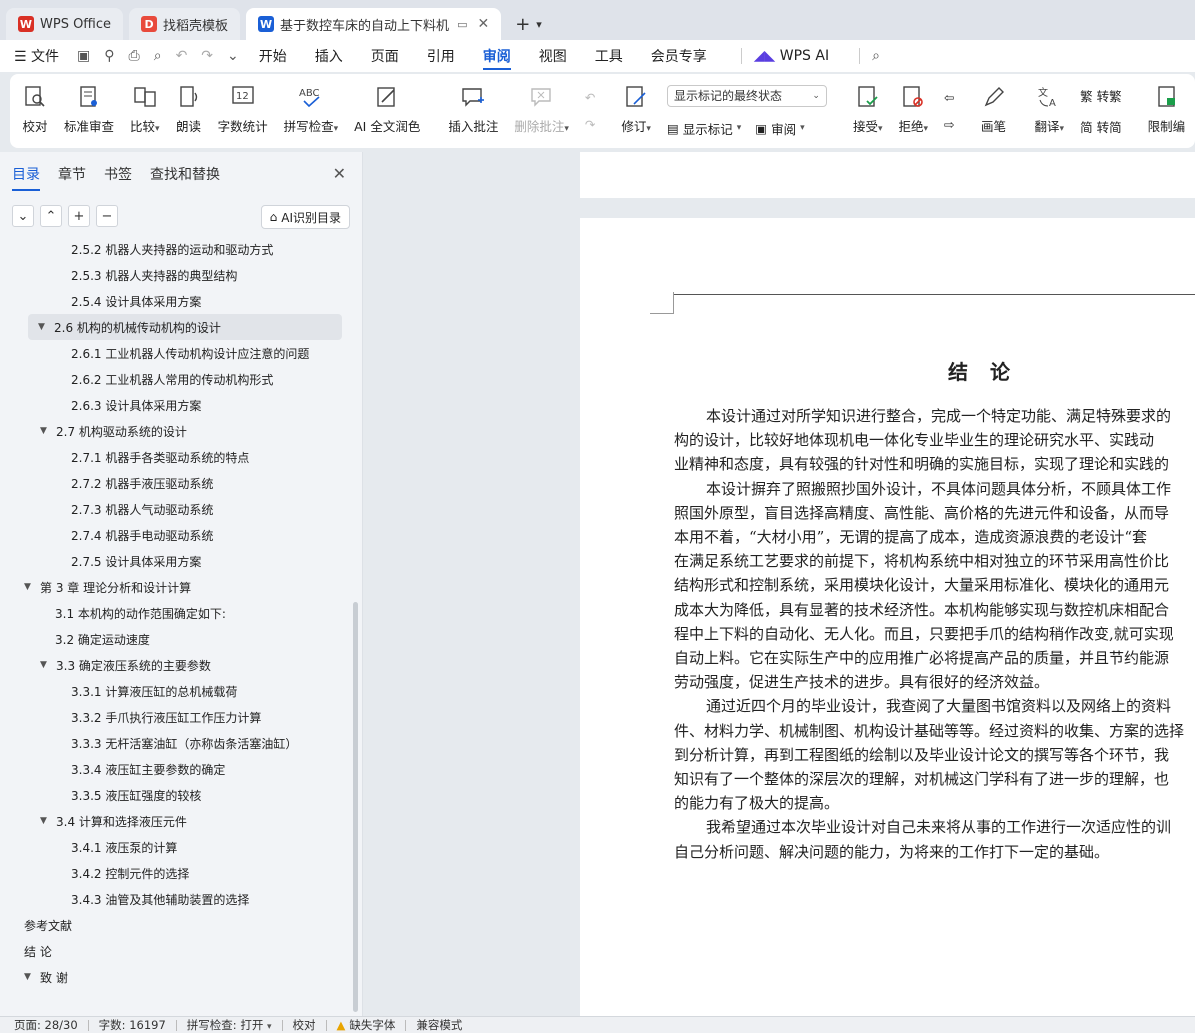  Describe the element at coordinates (1166, 111) in the screenshot. I see `restrict-edit-button: 限制编` at that location.